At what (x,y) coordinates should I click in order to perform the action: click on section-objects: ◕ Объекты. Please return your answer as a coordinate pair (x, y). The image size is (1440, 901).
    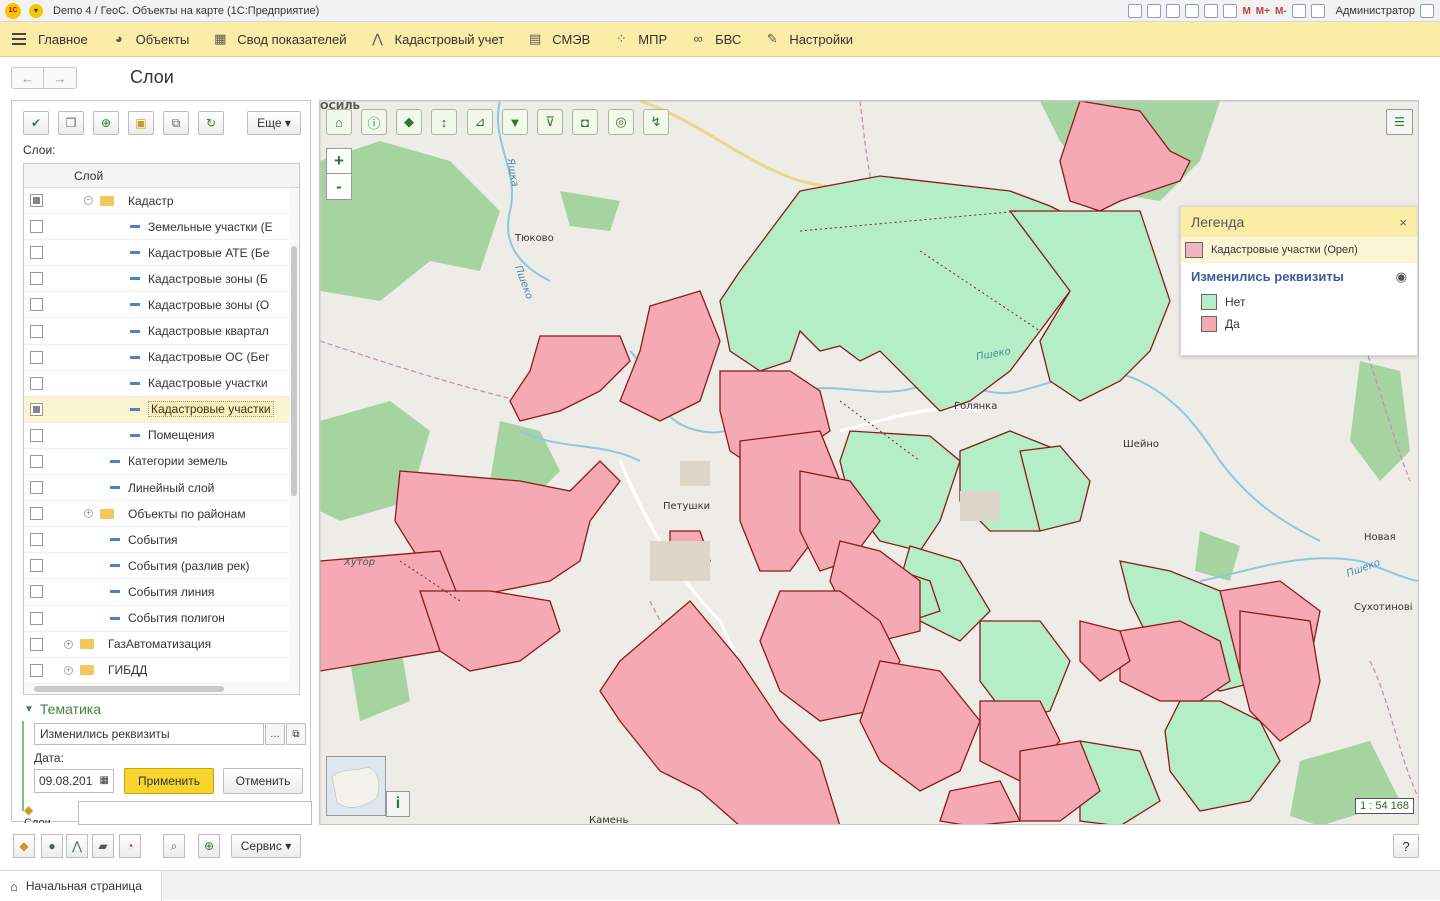
    Looking at the image, I should click on (151, 39).